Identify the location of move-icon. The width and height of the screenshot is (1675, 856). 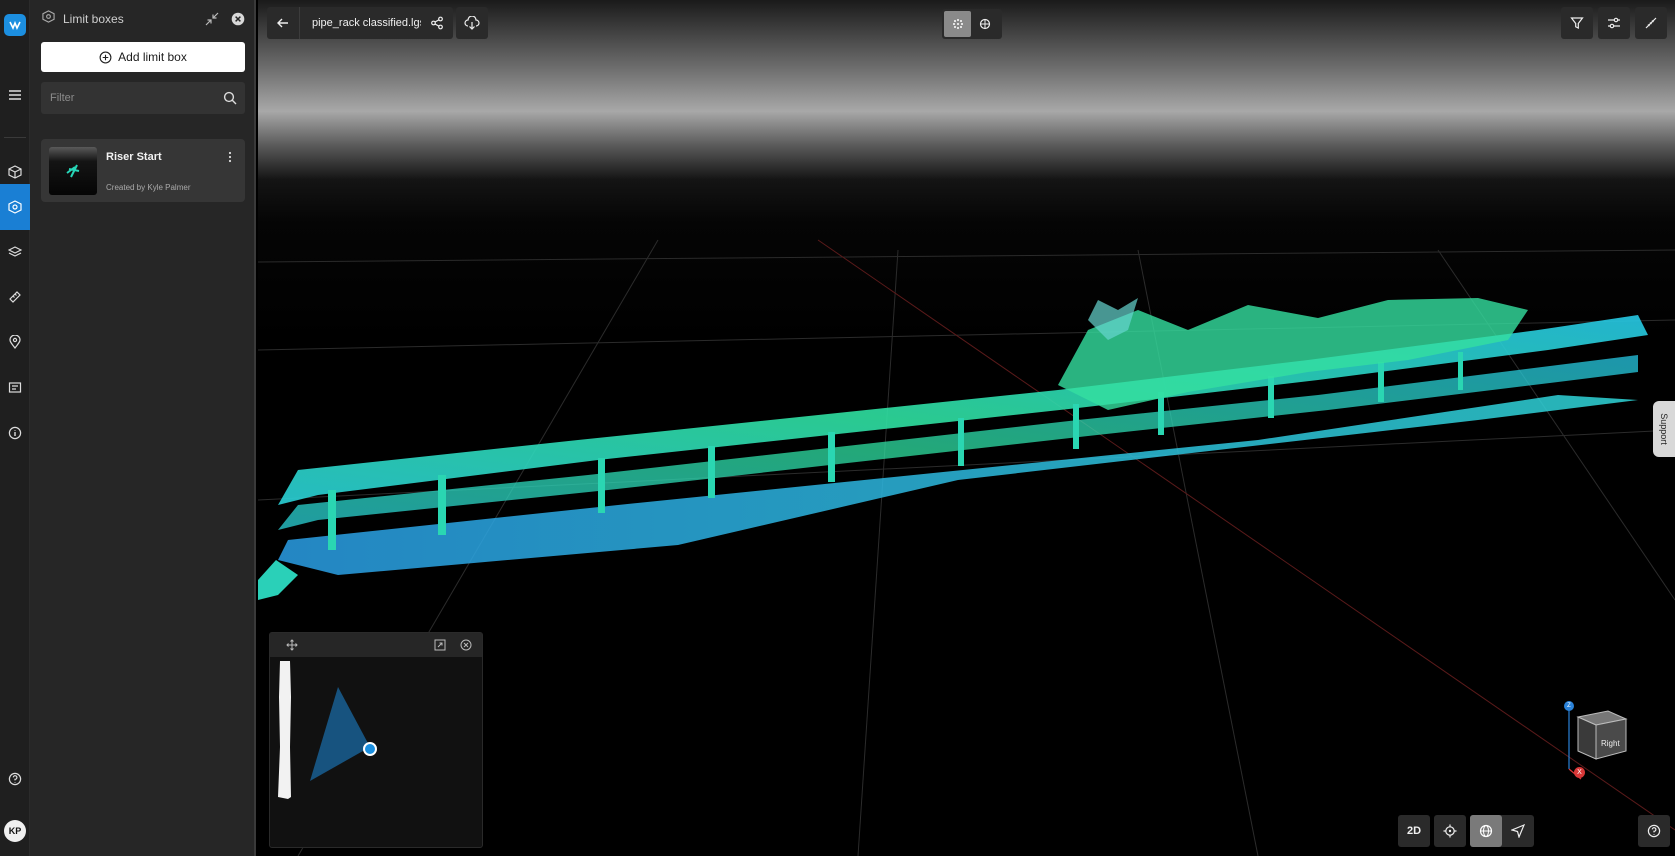
(292, 645).